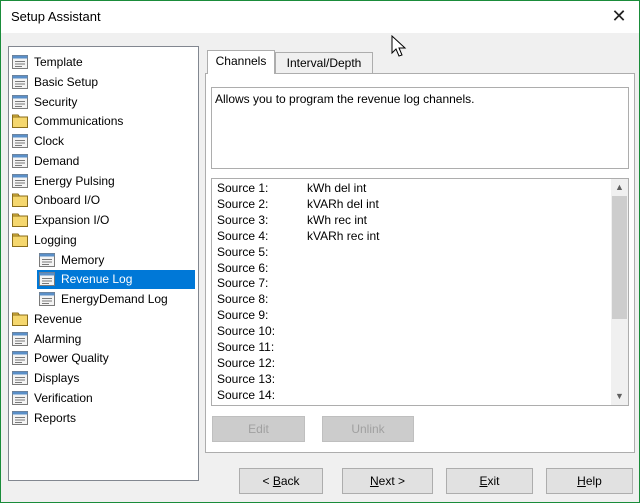  Describe the element at coordinates (387, 481) in the screenshot. I see `next-button: Next >` at that location.